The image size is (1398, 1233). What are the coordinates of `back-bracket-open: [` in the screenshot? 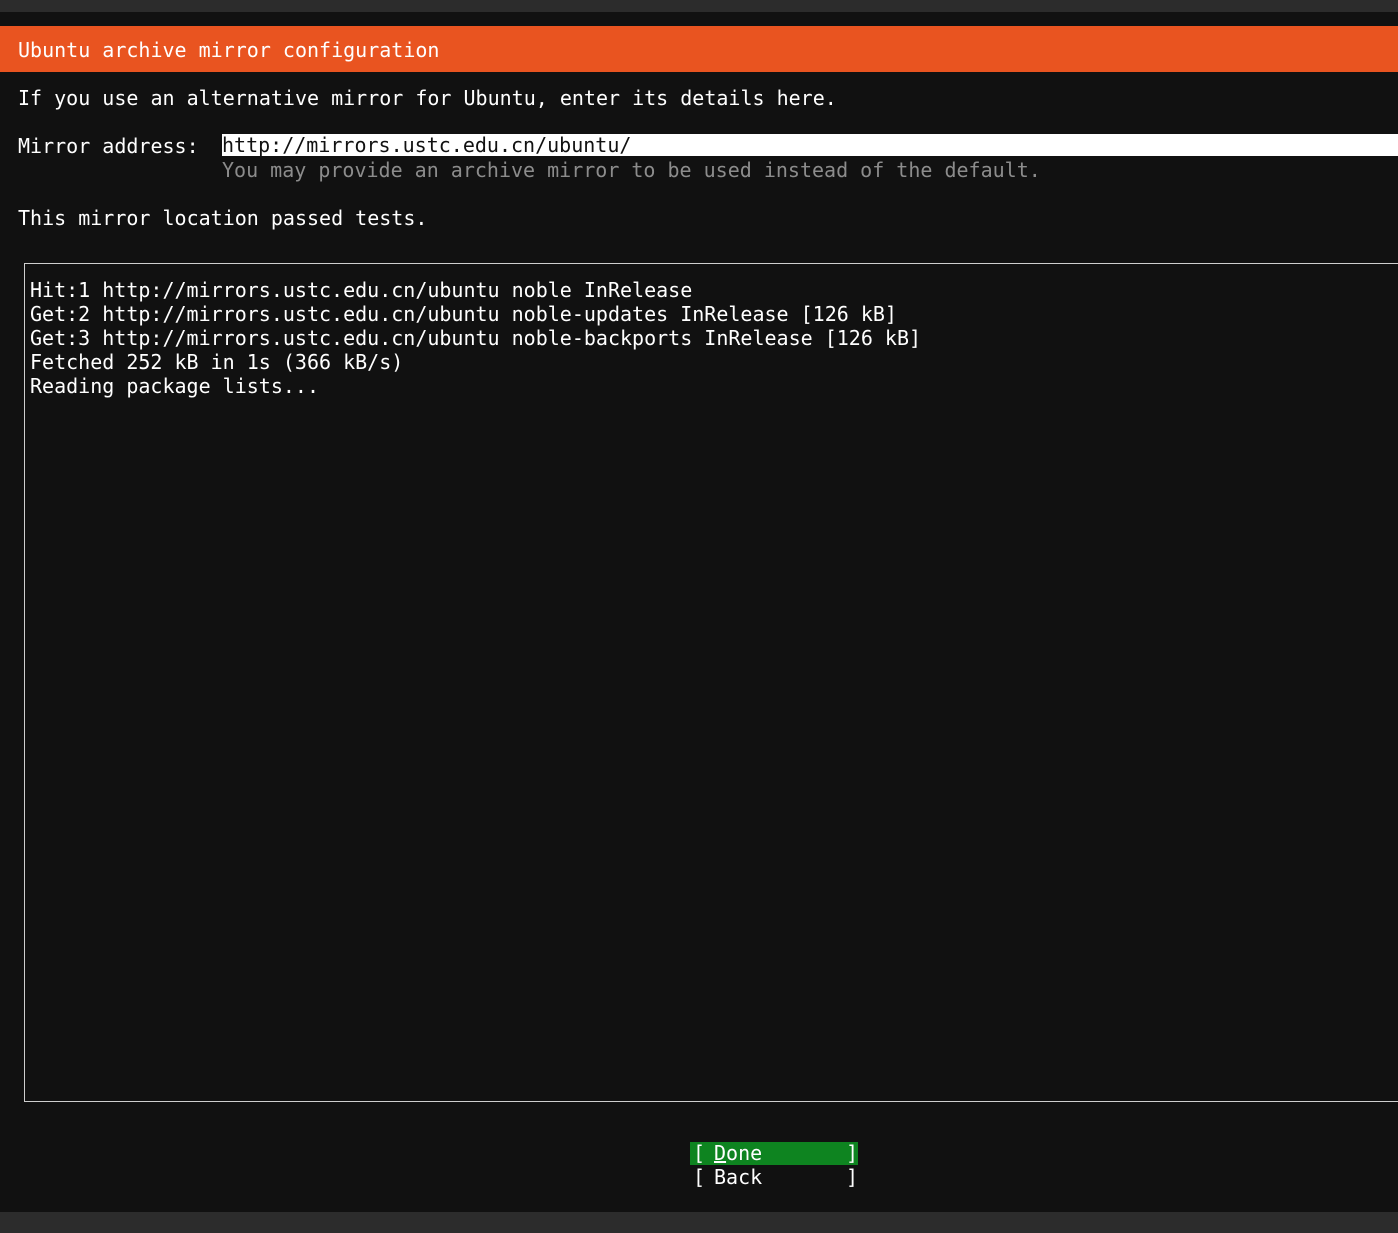 It's located at (699, 1177).